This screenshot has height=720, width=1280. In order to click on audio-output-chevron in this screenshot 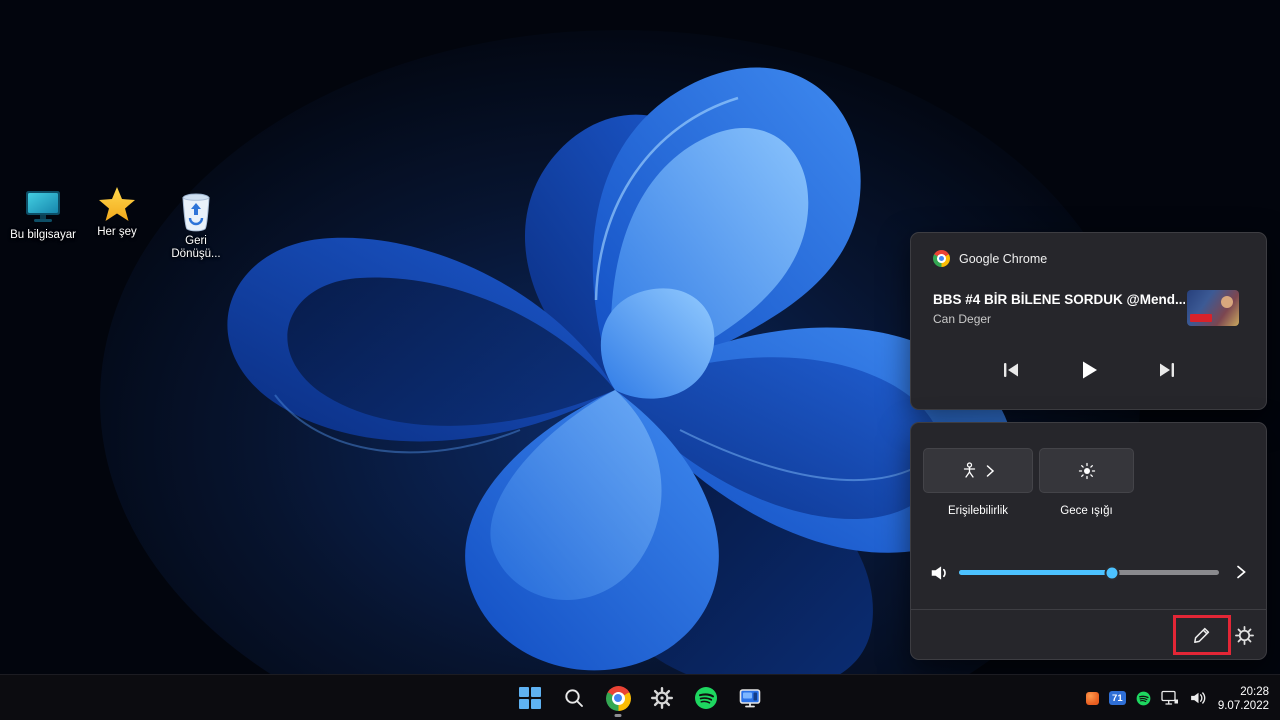, I will do `click(1241, 572)`.